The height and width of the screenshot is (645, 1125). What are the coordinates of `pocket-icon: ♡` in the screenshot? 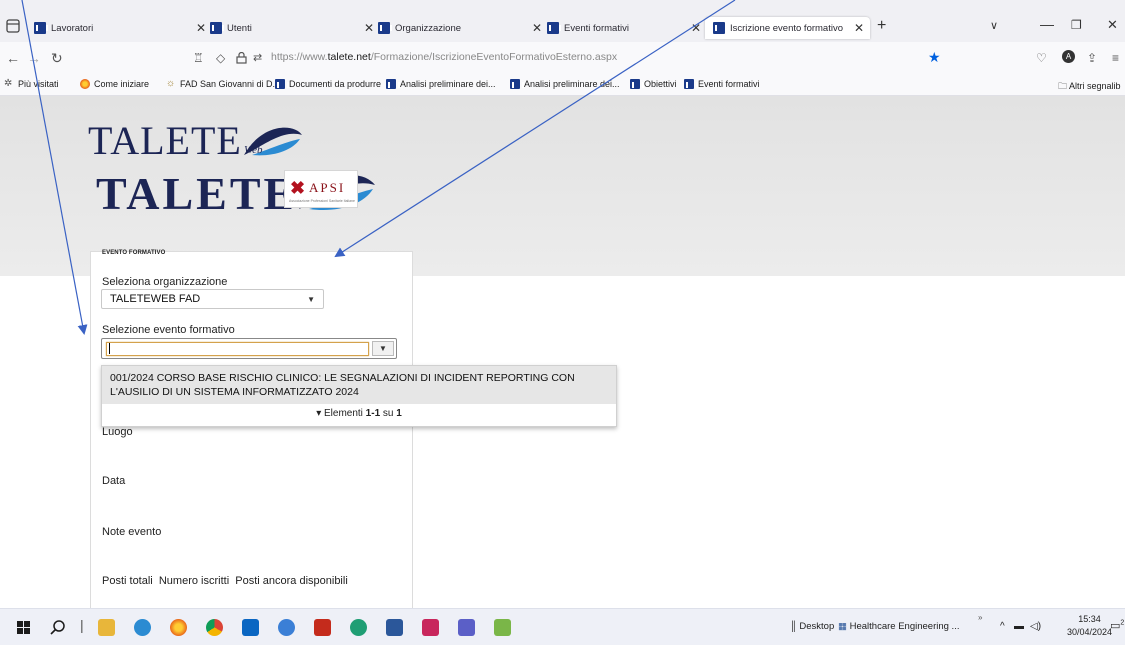 It's located at (1041, 58).